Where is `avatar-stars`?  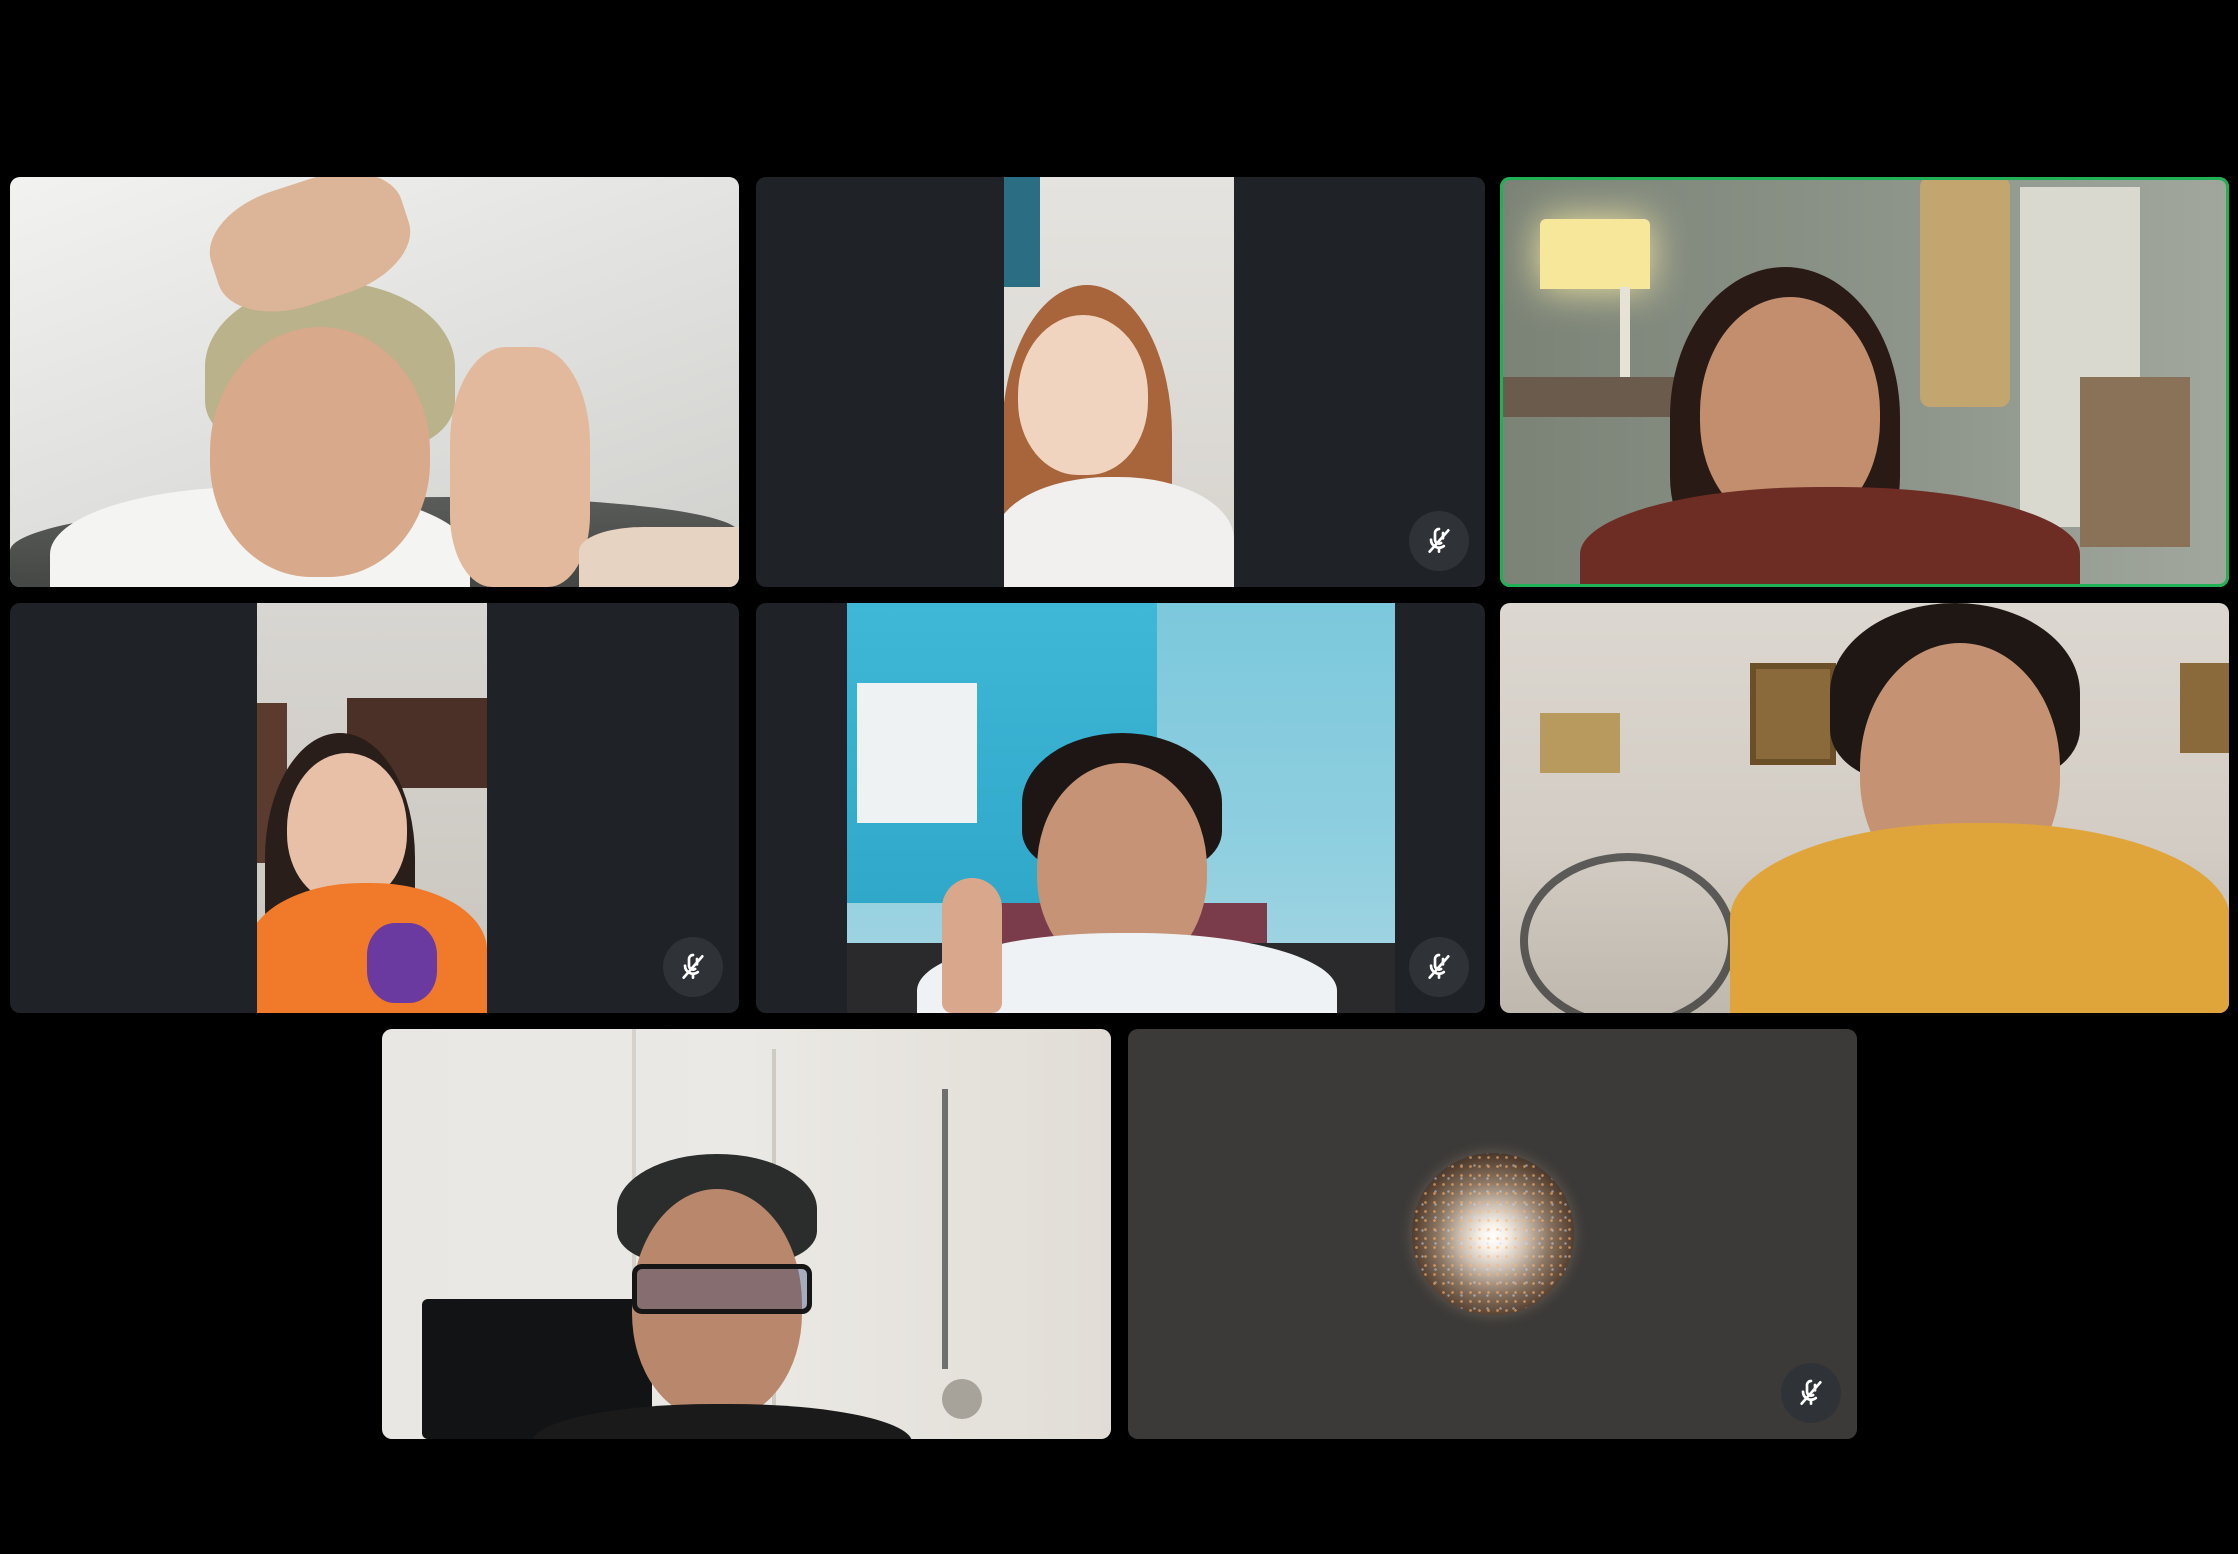 avatar-stars is located at coordinates (1492, 1234).